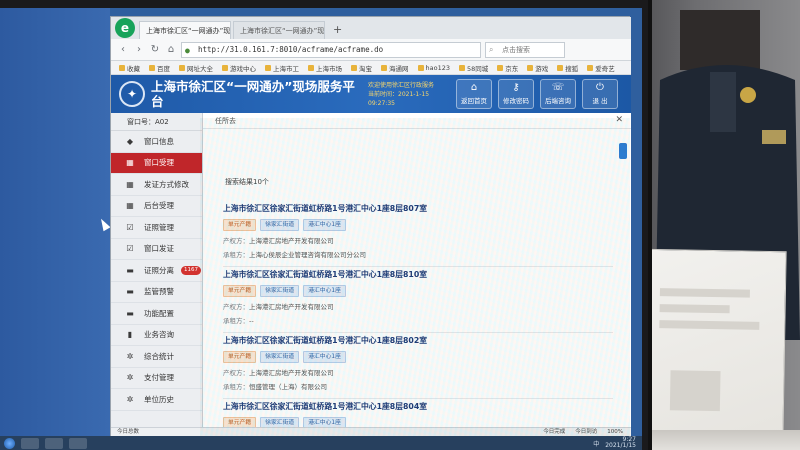  I want to click on result-tenant-value: 上海心侯辰企业管理咨询有限公司分公司, so click(307, 255).